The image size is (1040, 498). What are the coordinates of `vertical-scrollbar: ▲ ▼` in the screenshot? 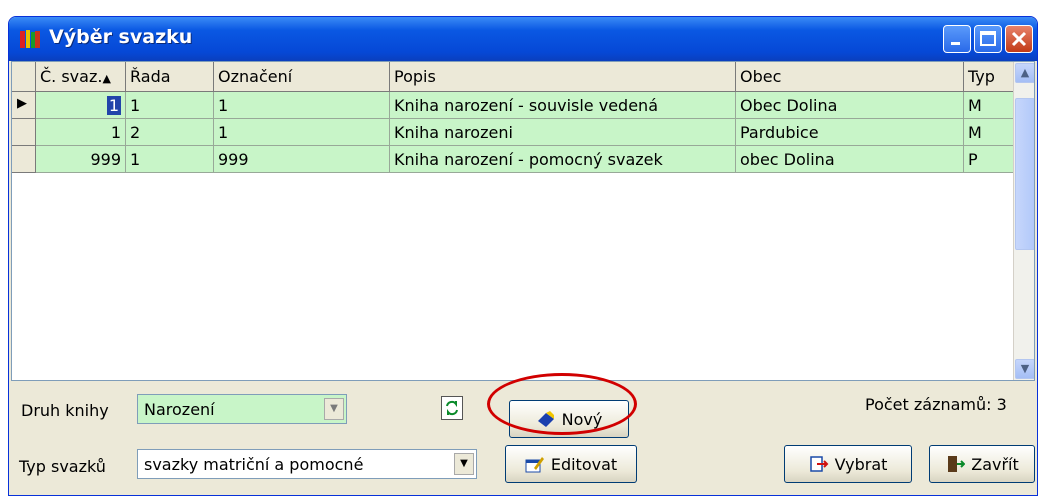 It's located at (1023, 221).